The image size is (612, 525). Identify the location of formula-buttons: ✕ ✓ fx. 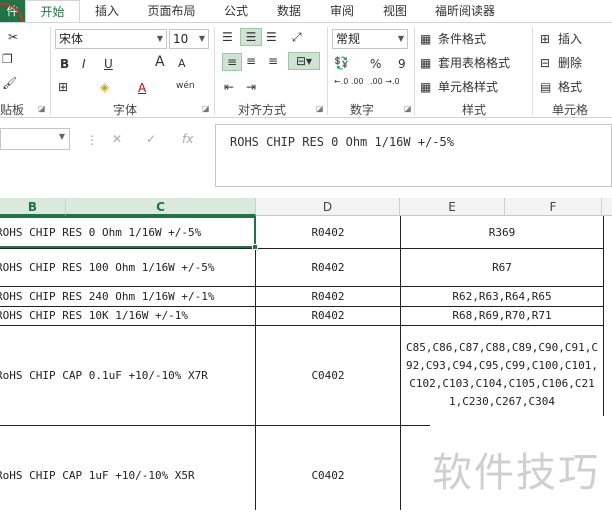
(145, 139).